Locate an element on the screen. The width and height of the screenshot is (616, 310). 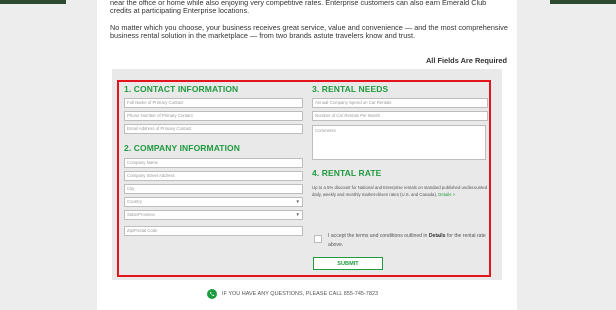
full-name-field: Full Name of Primary Contact is located at coordinates (213, 103).